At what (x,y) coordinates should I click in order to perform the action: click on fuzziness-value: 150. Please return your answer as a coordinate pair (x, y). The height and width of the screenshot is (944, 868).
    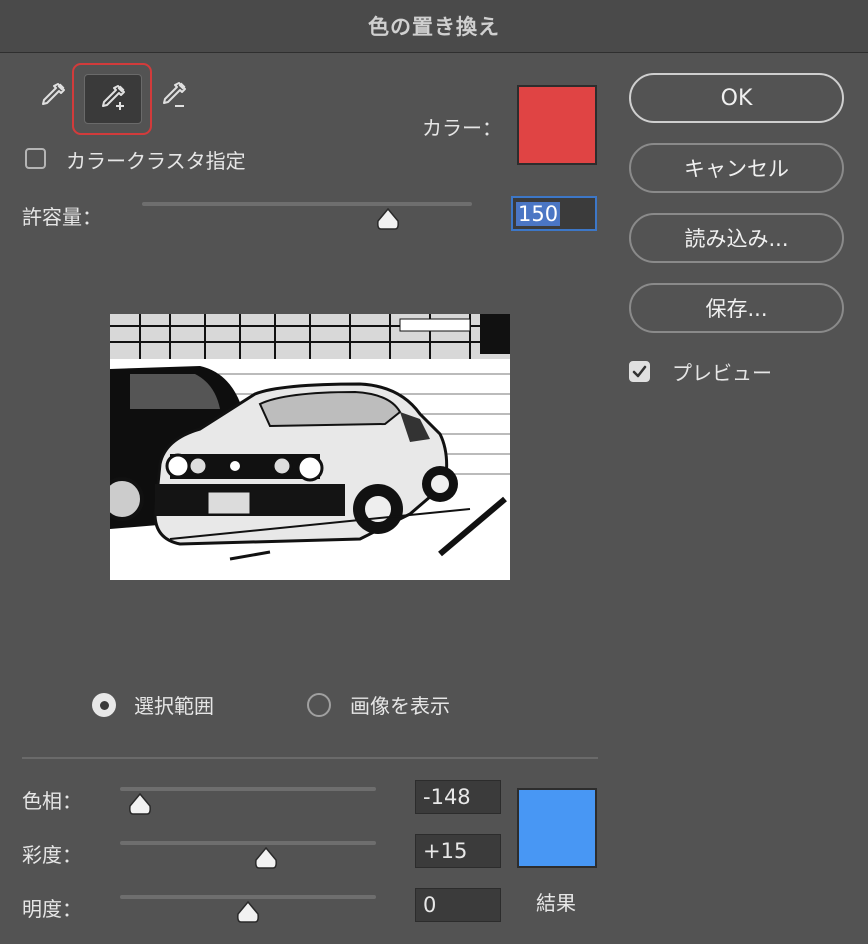
    Looking at the image, I should click on (538, 214).